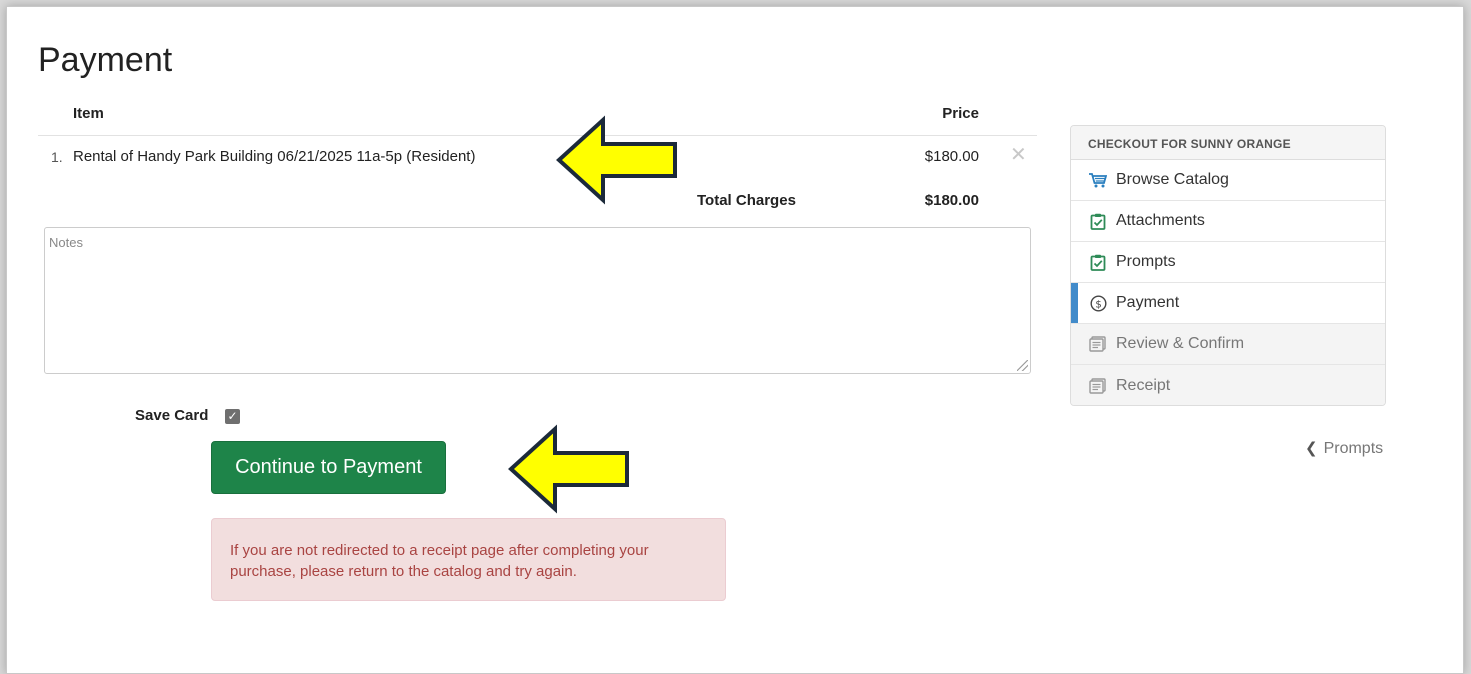 Image resolution: width=1471 pixels, height=674 pixels. I want to click on step-label: Payment, so click(1148, 302).